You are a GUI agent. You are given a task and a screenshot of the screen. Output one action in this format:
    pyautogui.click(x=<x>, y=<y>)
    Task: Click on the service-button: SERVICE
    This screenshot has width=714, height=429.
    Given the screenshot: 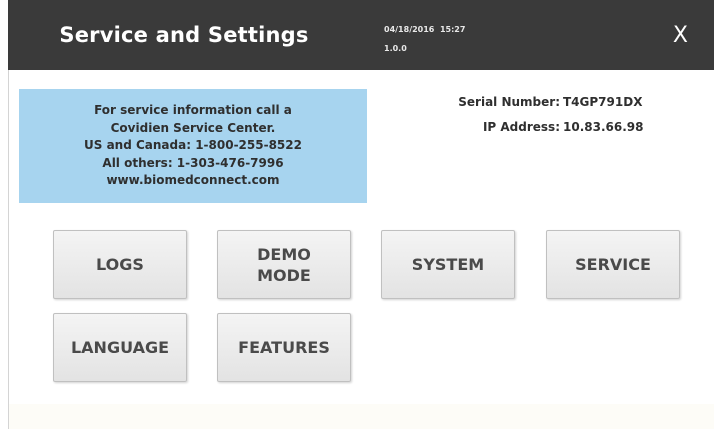 What is the action you would take?
    pyautogui.click(x=613, y=264)
    